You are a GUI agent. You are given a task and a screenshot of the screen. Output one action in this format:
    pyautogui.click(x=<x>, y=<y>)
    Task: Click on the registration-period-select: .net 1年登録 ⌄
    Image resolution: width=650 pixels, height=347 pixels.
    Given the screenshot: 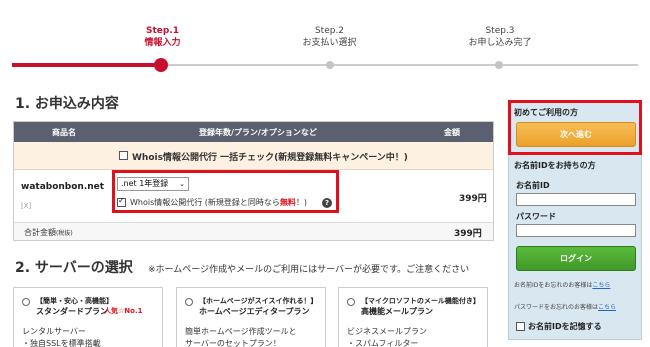 What is the action you would take?
    pyautogui.click(x=153, y=184)
    